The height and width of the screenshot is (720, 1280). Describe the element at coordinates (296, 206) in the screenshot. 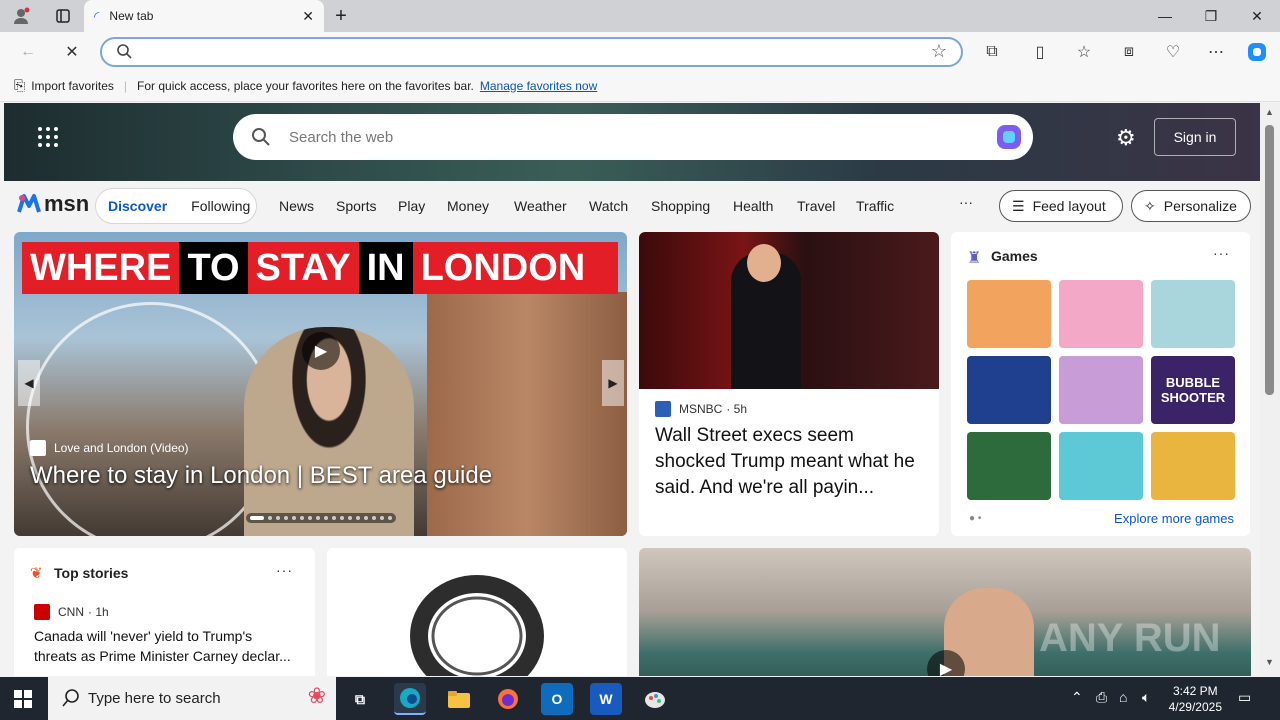

I see `nav-news: News` at that location.